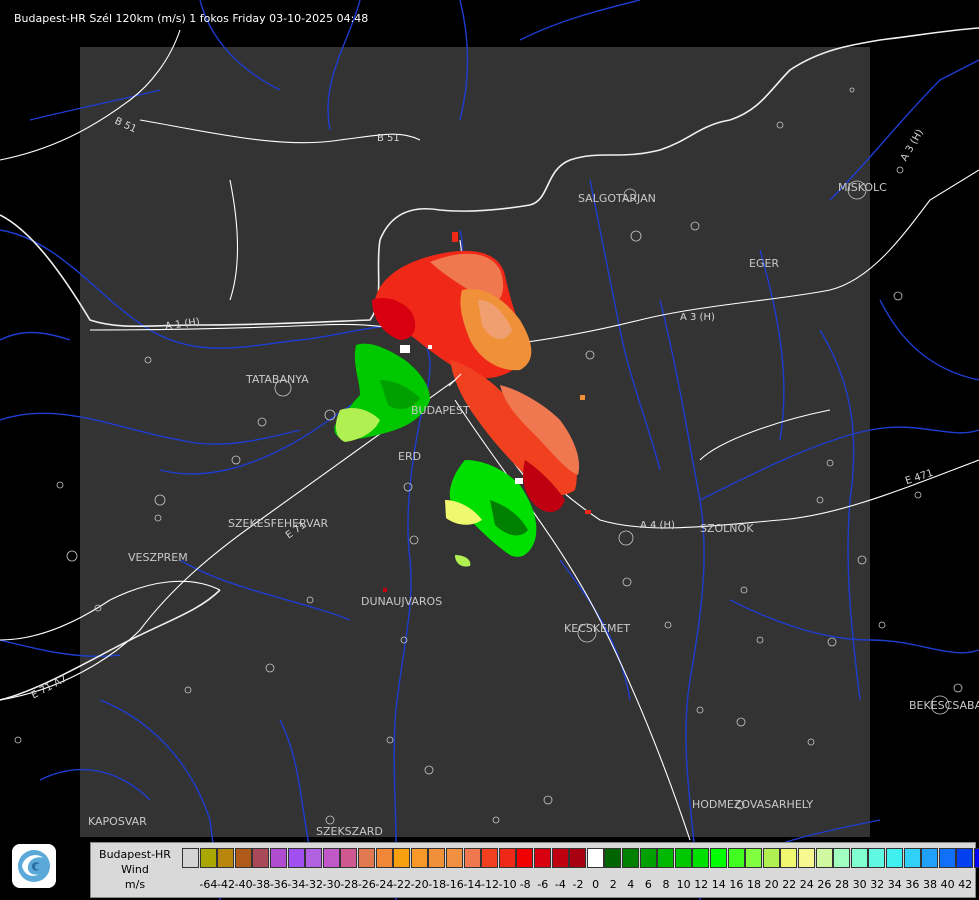 Image resolution: width=979 pixels, height=900 pixels. I want to click on city-label-szolnok: SZOLNOK, so click(727, 528).